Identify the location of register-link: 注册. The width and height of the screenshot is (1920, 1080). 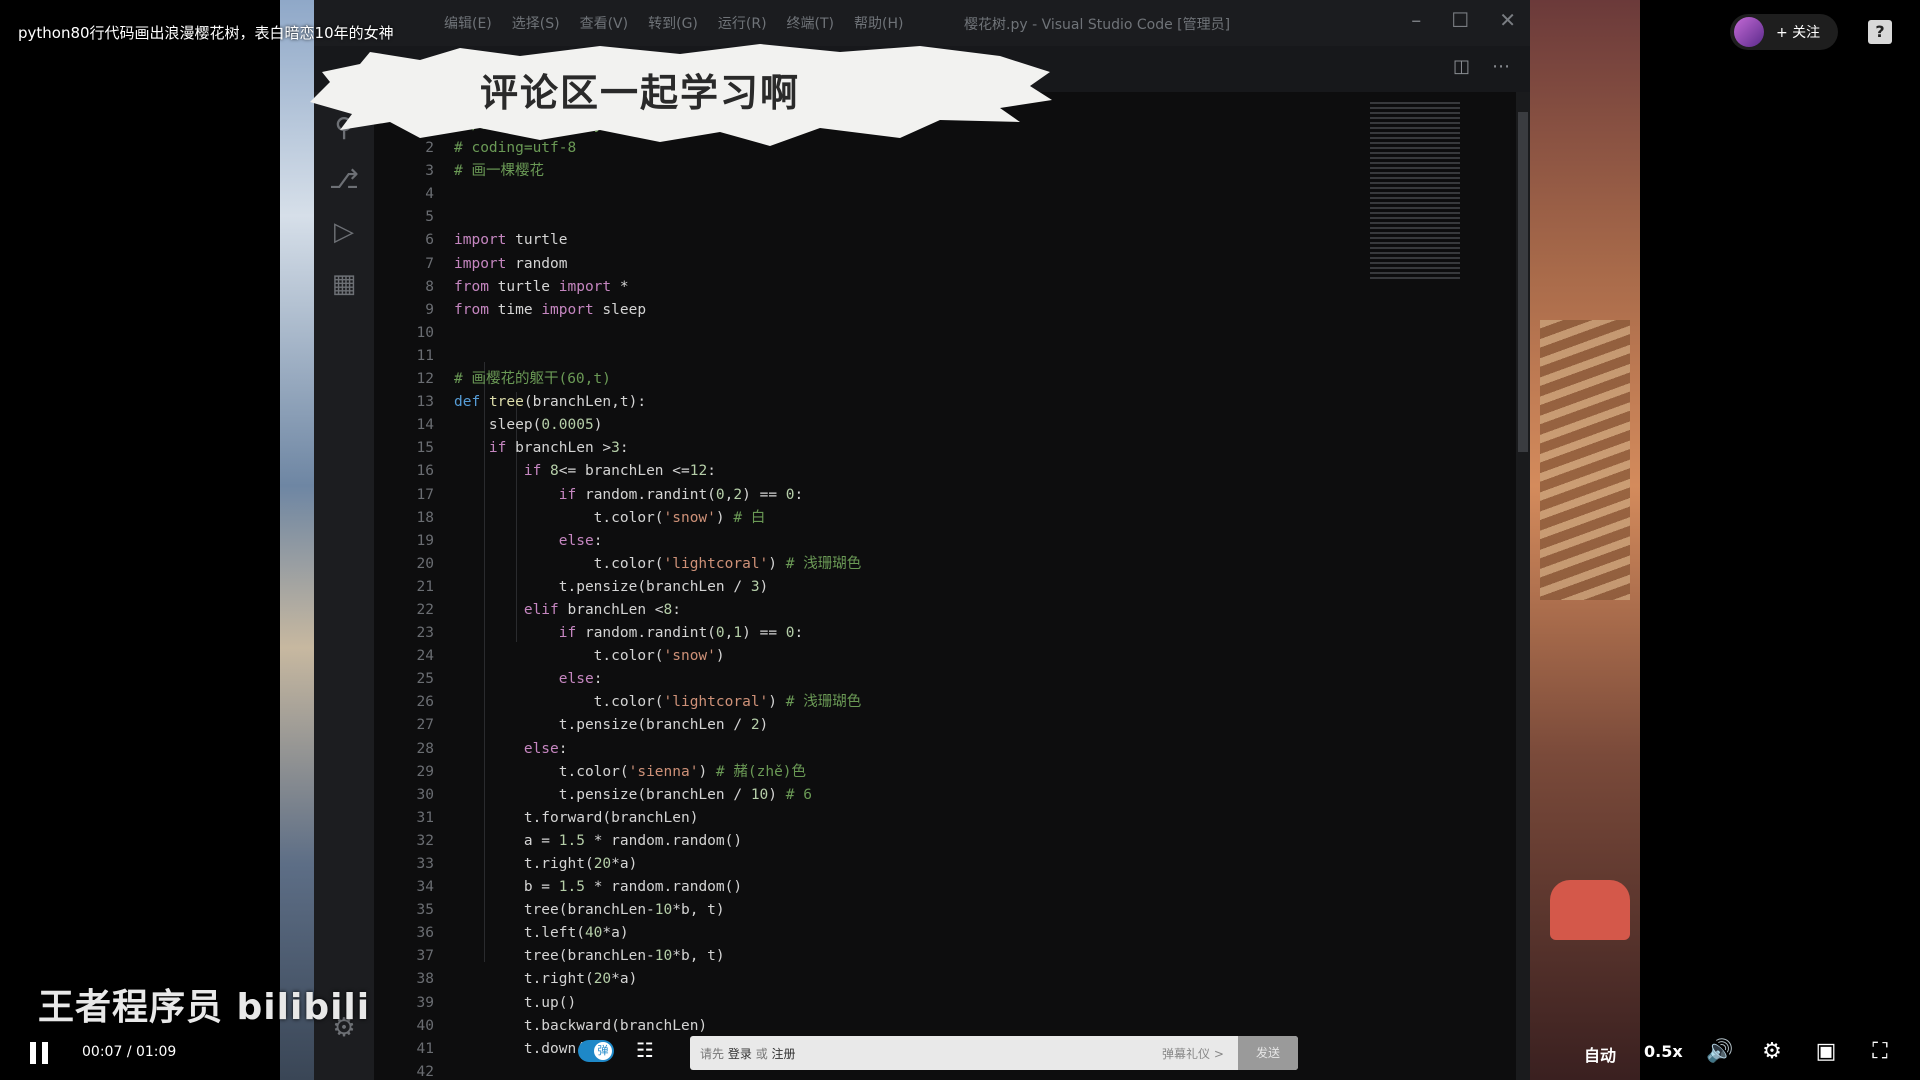
(784, 1054).